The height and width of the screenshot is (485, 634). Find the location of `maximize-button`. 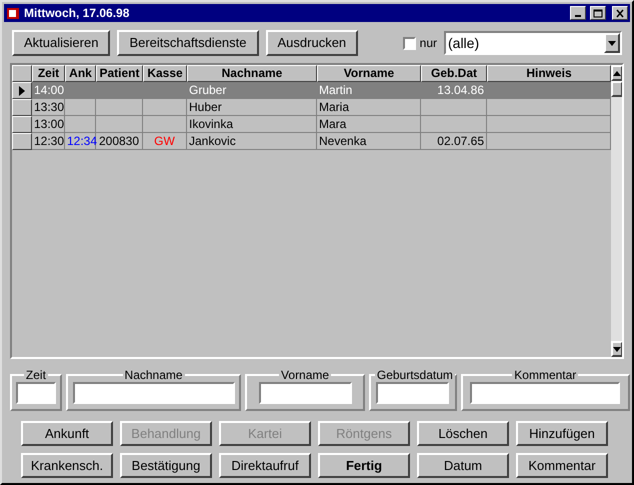

maximize-button is located at coordinates (598, 13).